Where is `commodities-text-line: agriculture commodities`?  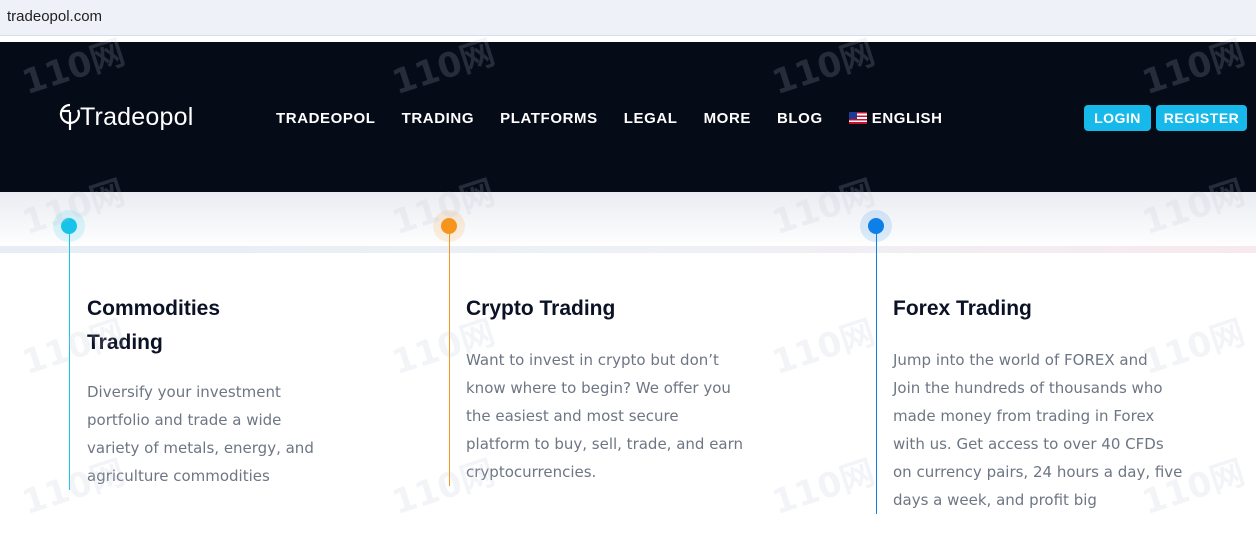
commodities-text-line: agriculture commodities is located at coordinates (178, 476).